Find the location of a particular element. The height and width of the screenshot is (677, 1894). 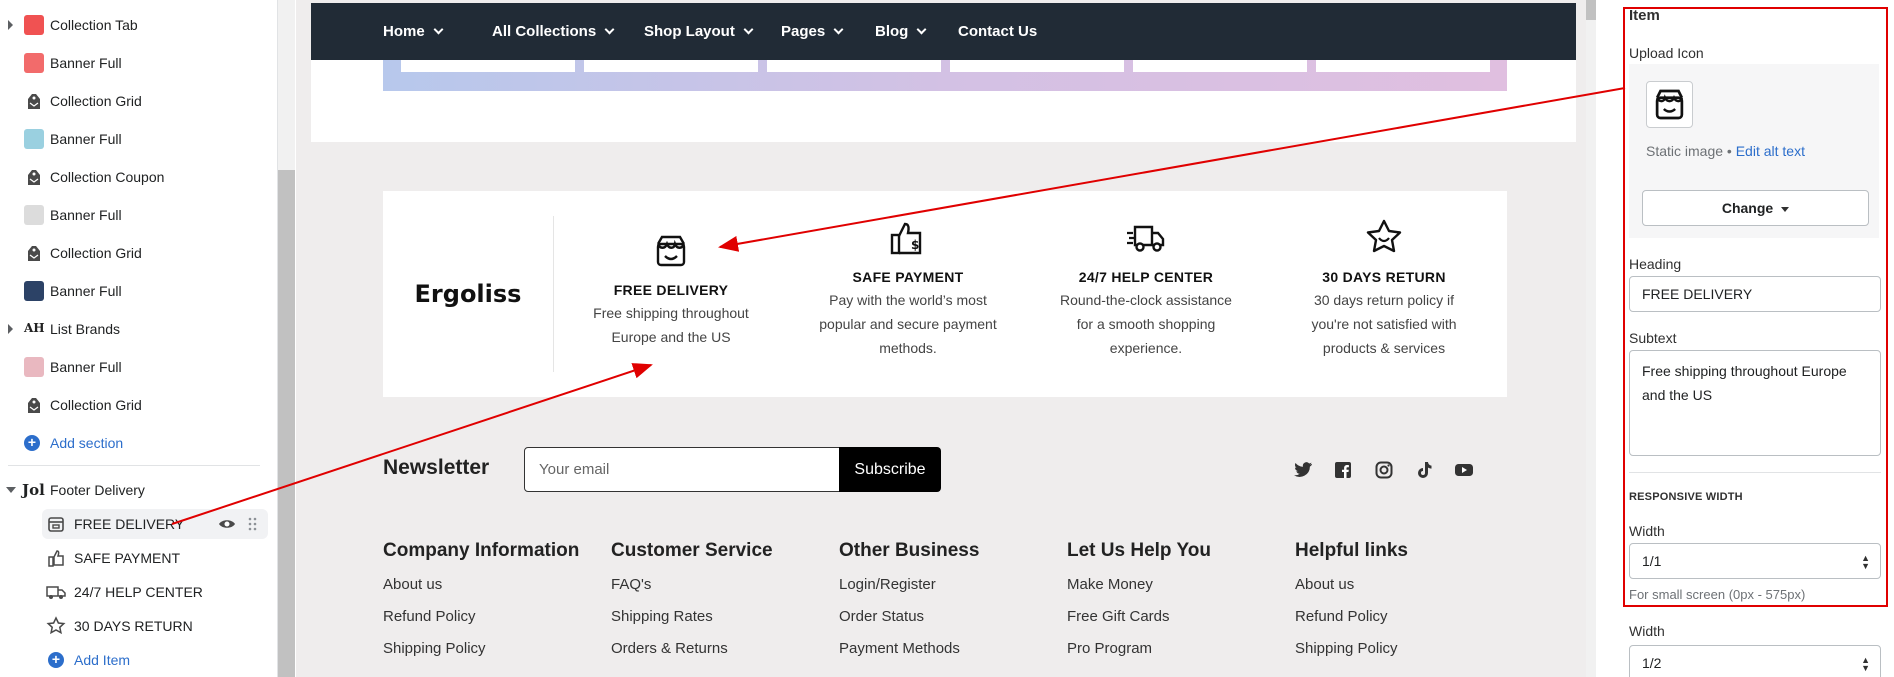

star-badge-icon is located at coordinates (1384, 236).